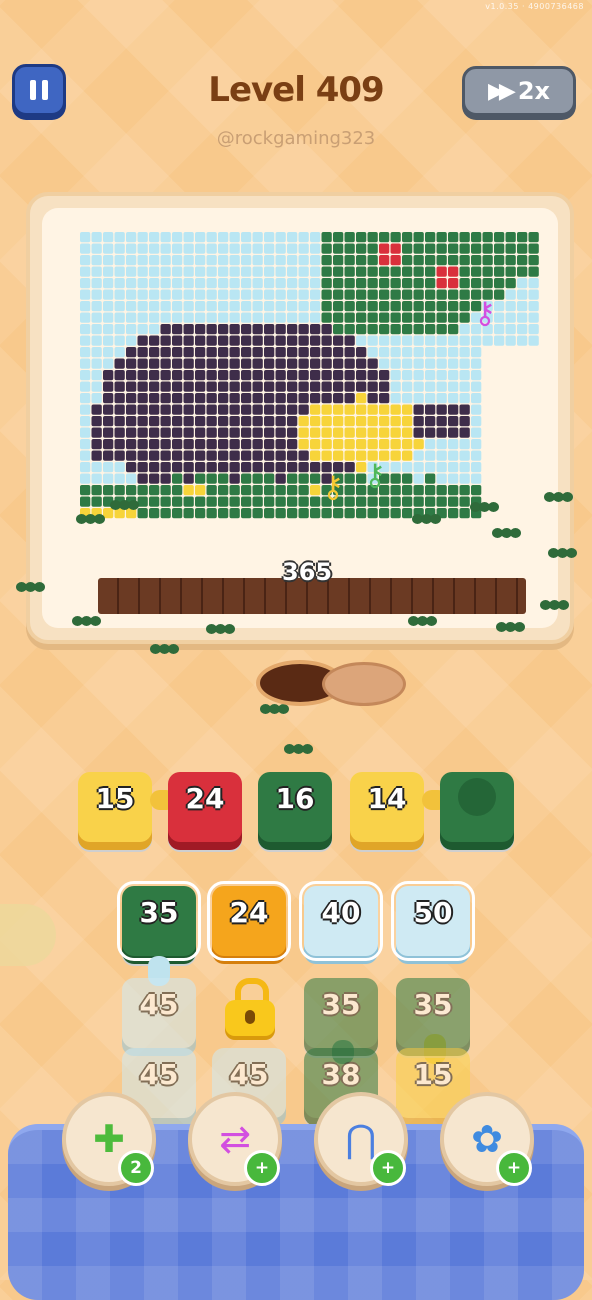  Describe the element at coordinates (235, 1139) in the screenshot. I see `swap-button: ⇄ +` at that location.